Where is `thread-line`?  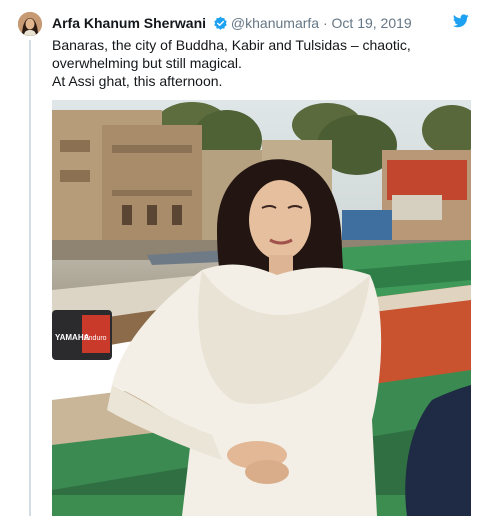 thread-line is located at coordinates (30, 278).